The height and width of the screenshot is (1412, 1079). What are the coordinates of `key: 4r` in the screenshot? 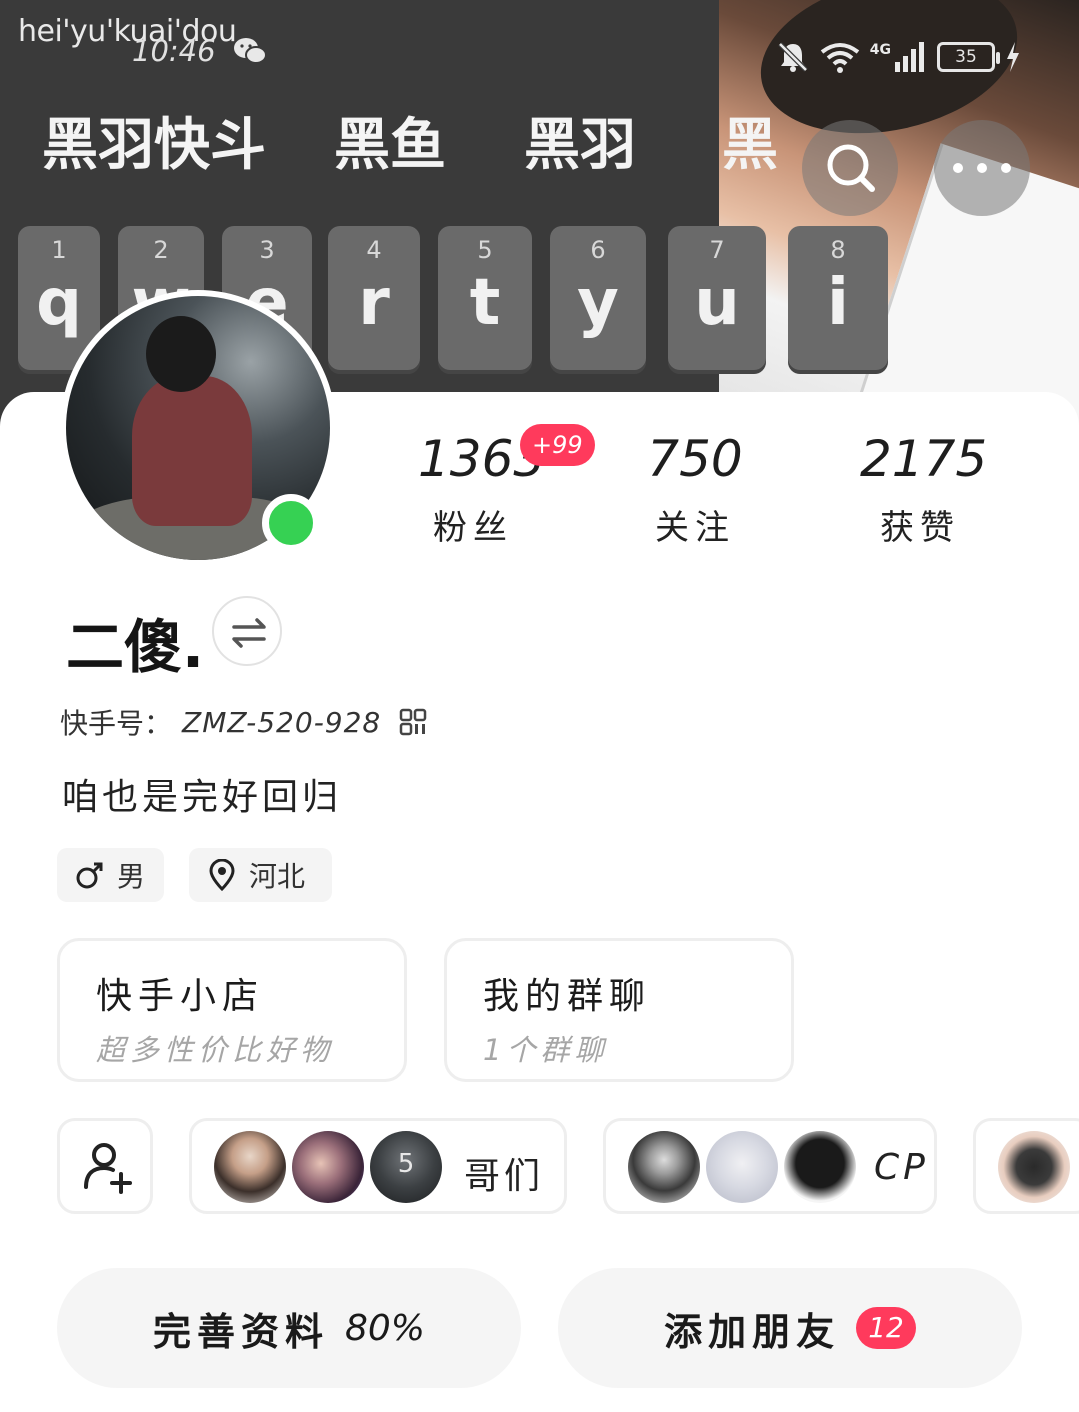 It's located at (374, 300).